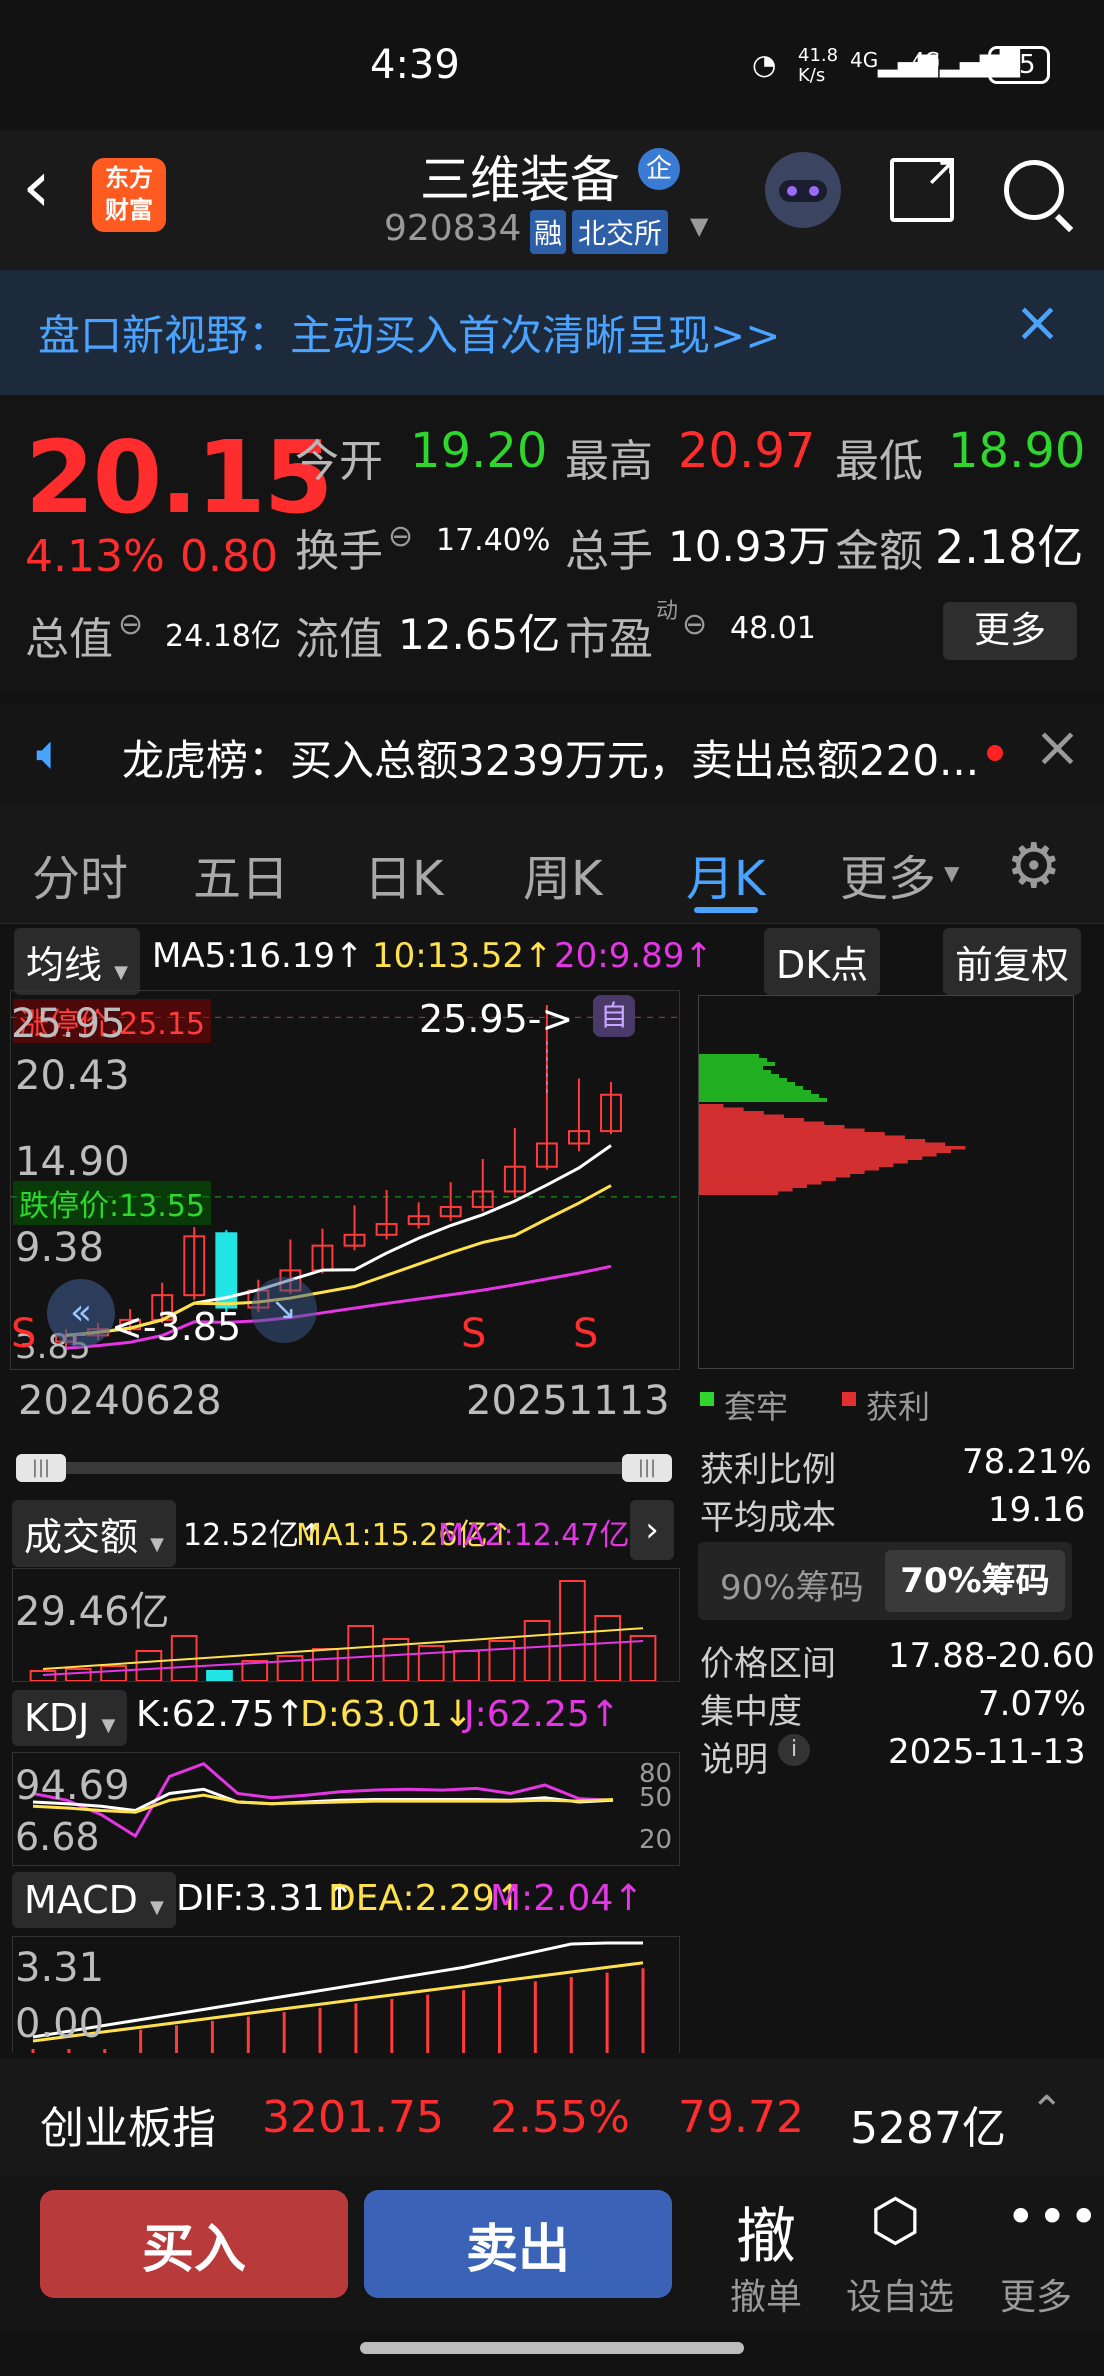 The image size is (1104, 2376). Describe the element at coordinates (1027, 1462) in the screenshot. I see `profit-ratio-value: 78.21%` at that location.